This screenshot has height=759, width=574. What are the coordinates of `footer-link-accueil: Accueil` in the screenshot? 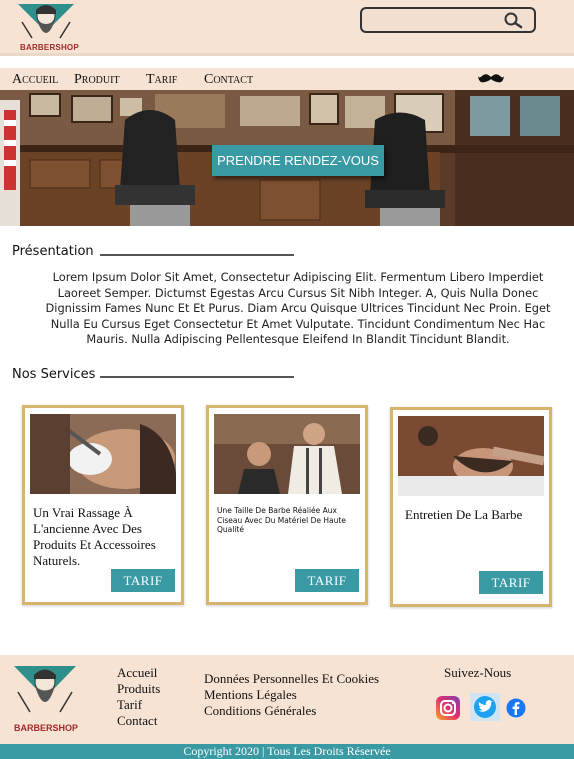 It's located at (138, 673).